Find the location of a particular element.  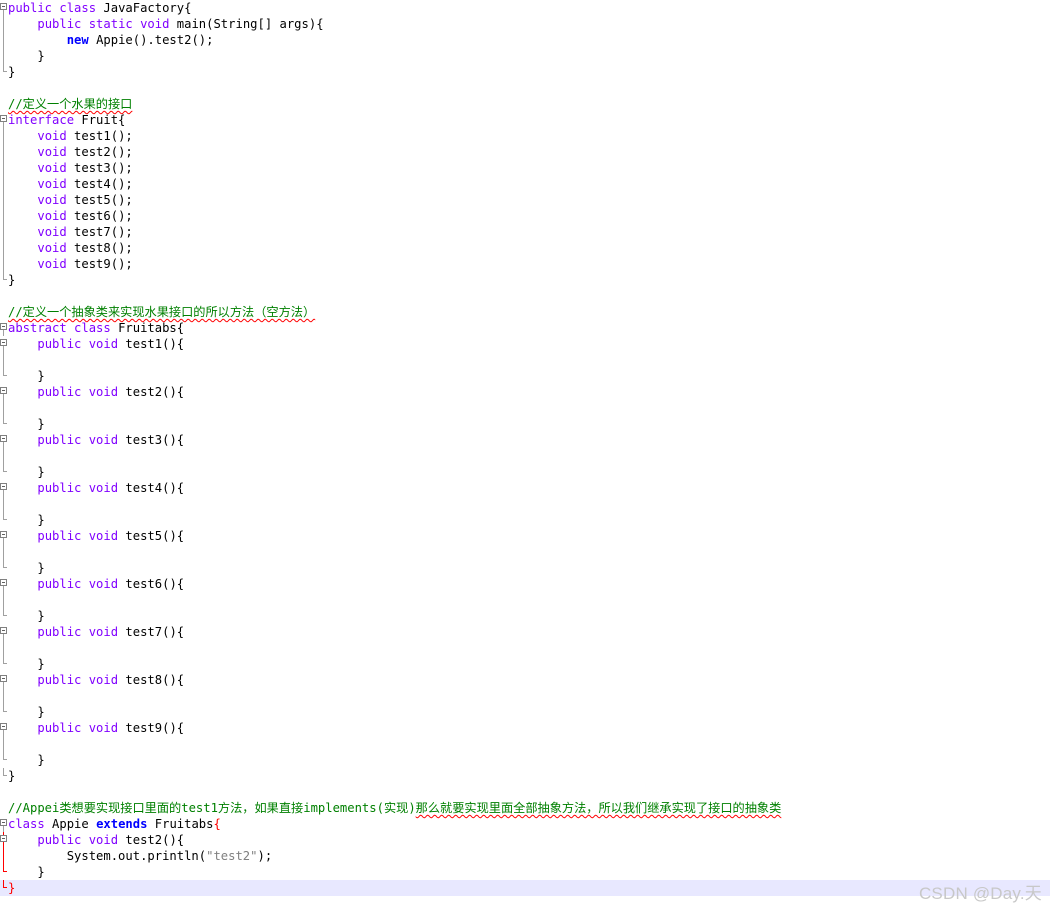

code-line: void test9(); is located at coordinates (525, 264).